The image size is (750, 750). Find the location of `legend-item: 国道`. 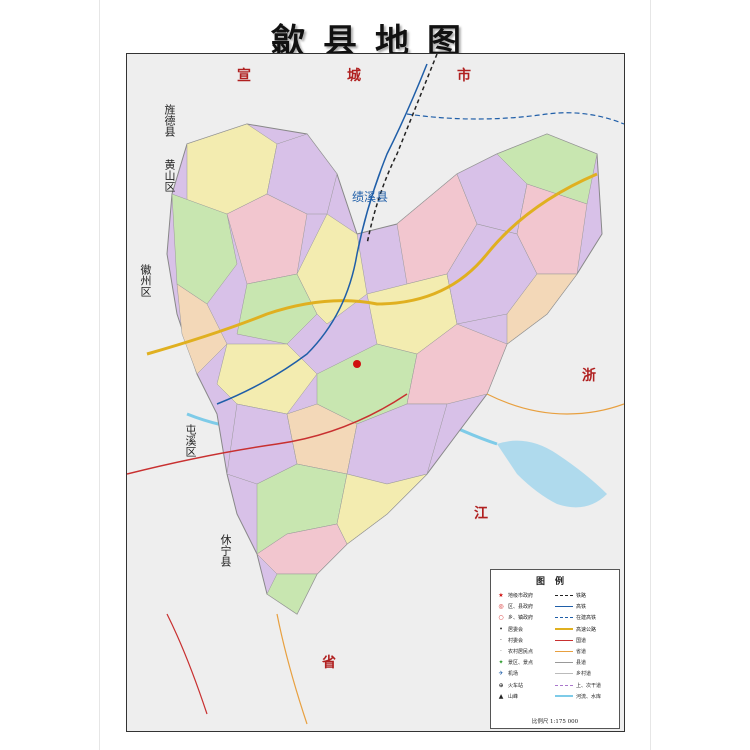

legend-item: 国道 is located at coordinates (578, 640).